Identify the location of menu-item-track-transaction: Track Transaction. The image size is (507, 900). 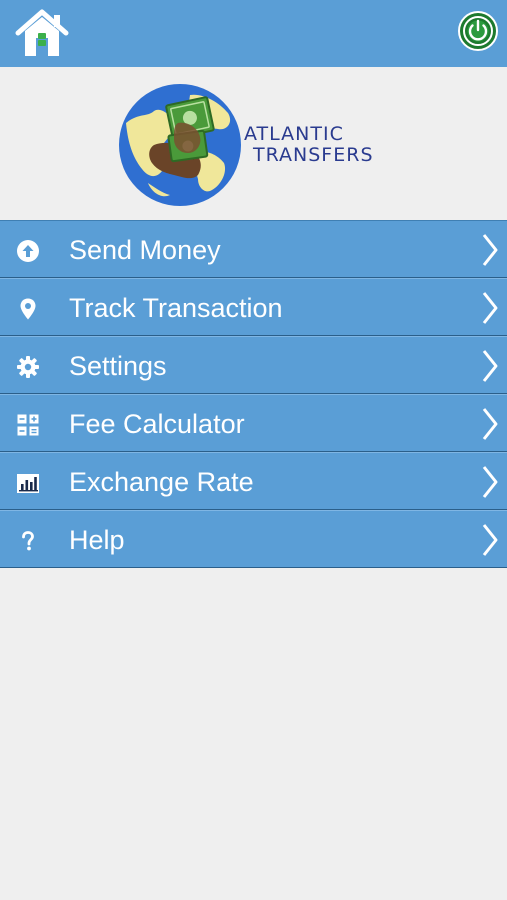
(253, 307).